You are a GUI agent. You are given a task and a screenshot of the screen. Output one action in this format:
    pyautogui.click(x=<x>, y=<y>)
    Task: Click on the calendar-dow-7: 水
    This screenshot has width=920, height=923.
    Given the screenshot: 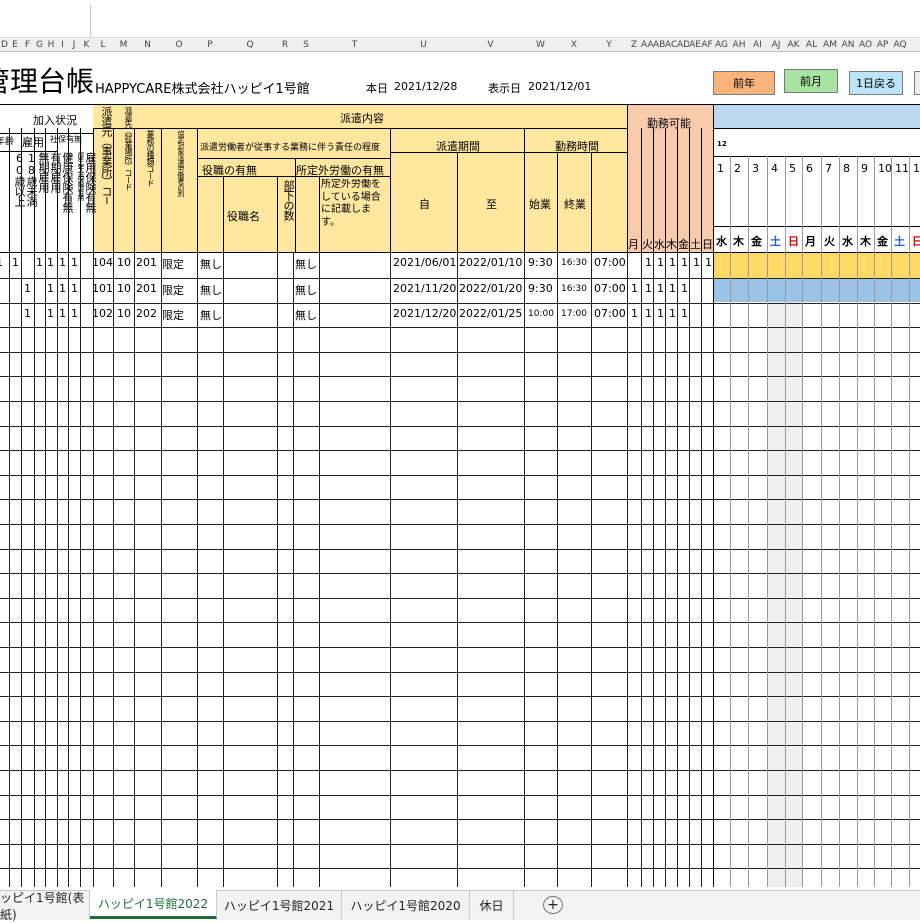 What is the action you would take?
    pyautogui.click(x=847, y=241)
    